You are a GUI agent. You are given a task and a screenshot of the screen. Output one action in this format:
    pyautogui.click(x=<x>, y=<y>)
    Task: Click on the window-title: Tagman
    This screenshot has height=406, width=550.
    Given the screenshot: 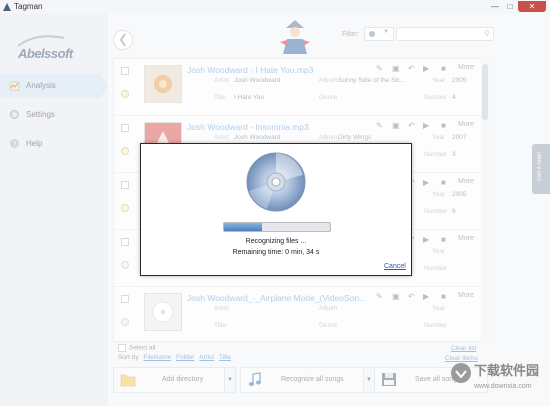 What is the action you would take?
    pyautogui.click(x=28, y=6)
    